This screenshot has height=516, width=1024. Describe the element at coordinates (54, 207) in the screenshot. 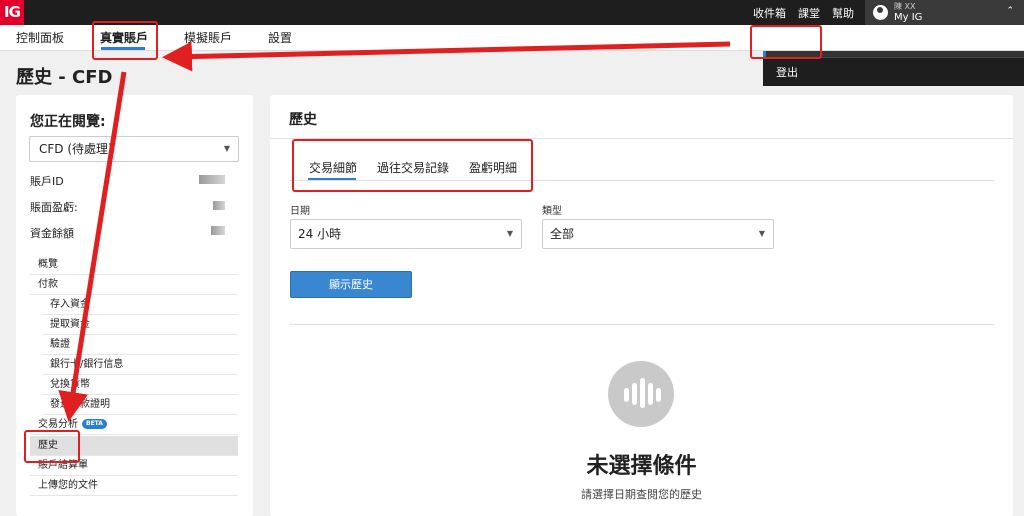

I see `pnl-label: 賬面盈虧:` at that location.